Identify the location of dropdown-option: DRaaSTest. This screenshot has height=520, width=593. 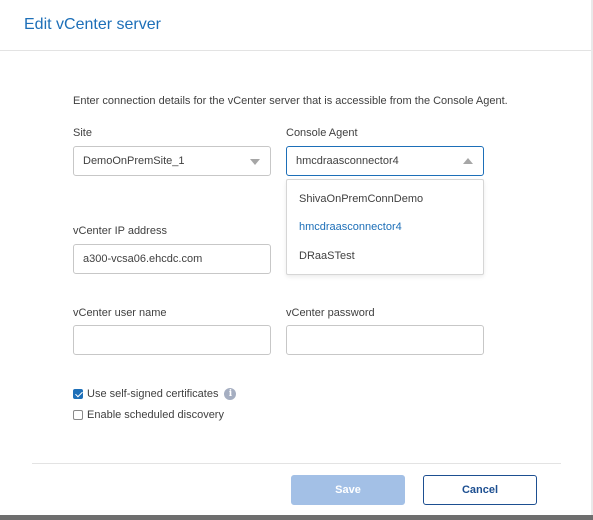
(327, 256).